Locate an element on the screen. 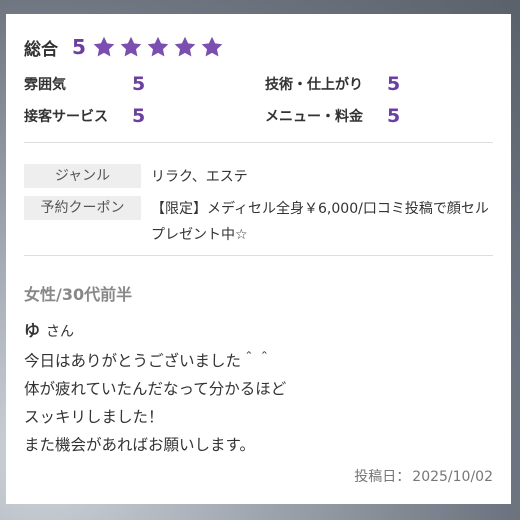 Image resolution: width=520 pixels, height=520 pixels. rating-label: 技術・仕上がり is located at coordinates (314, 85).